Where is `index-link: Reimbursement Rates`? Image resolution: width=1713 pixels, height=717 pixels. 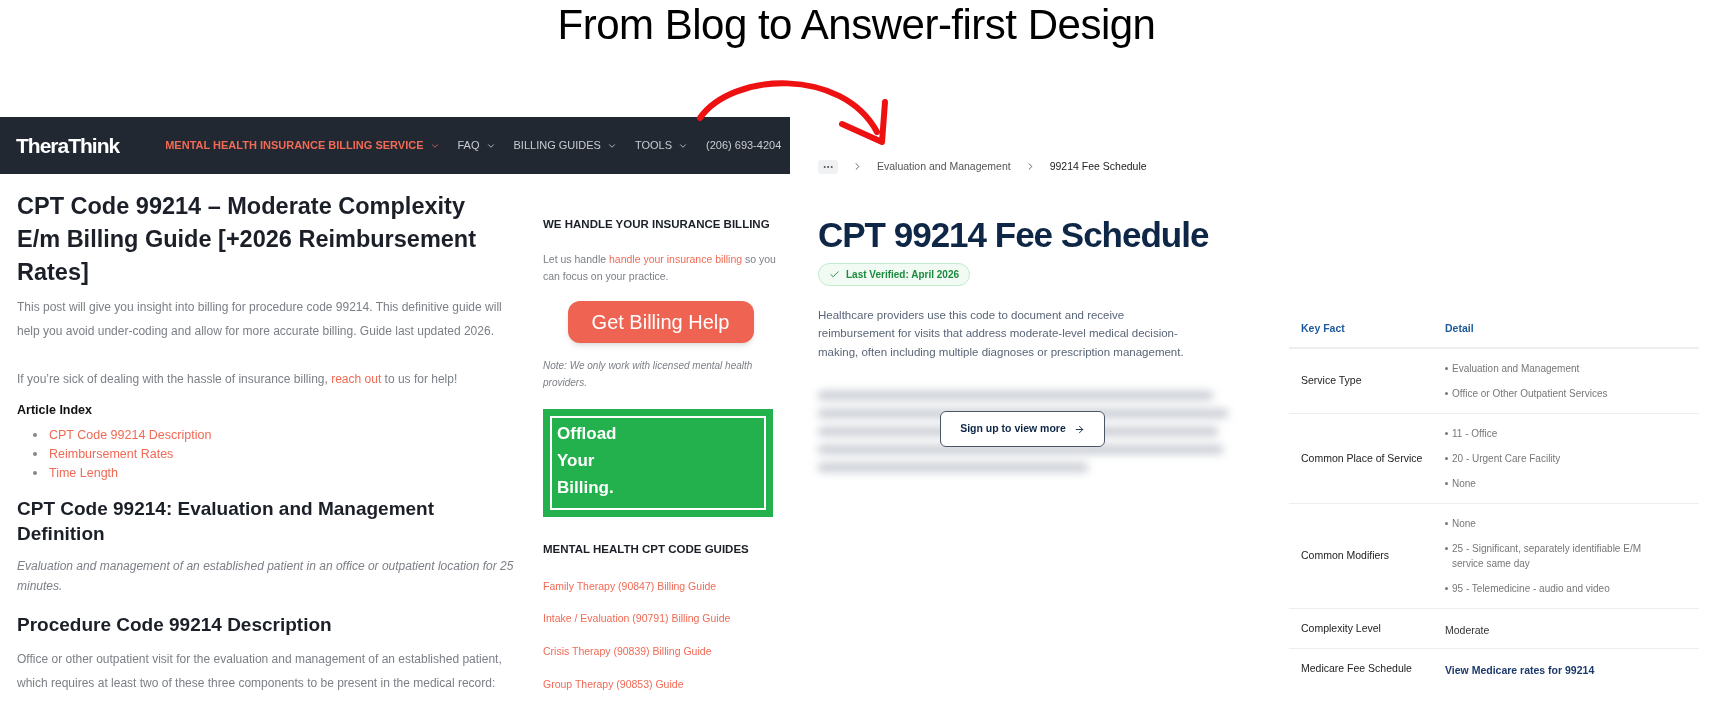
index-link: Reimbursement Rates is located at coordinates (111, 453).